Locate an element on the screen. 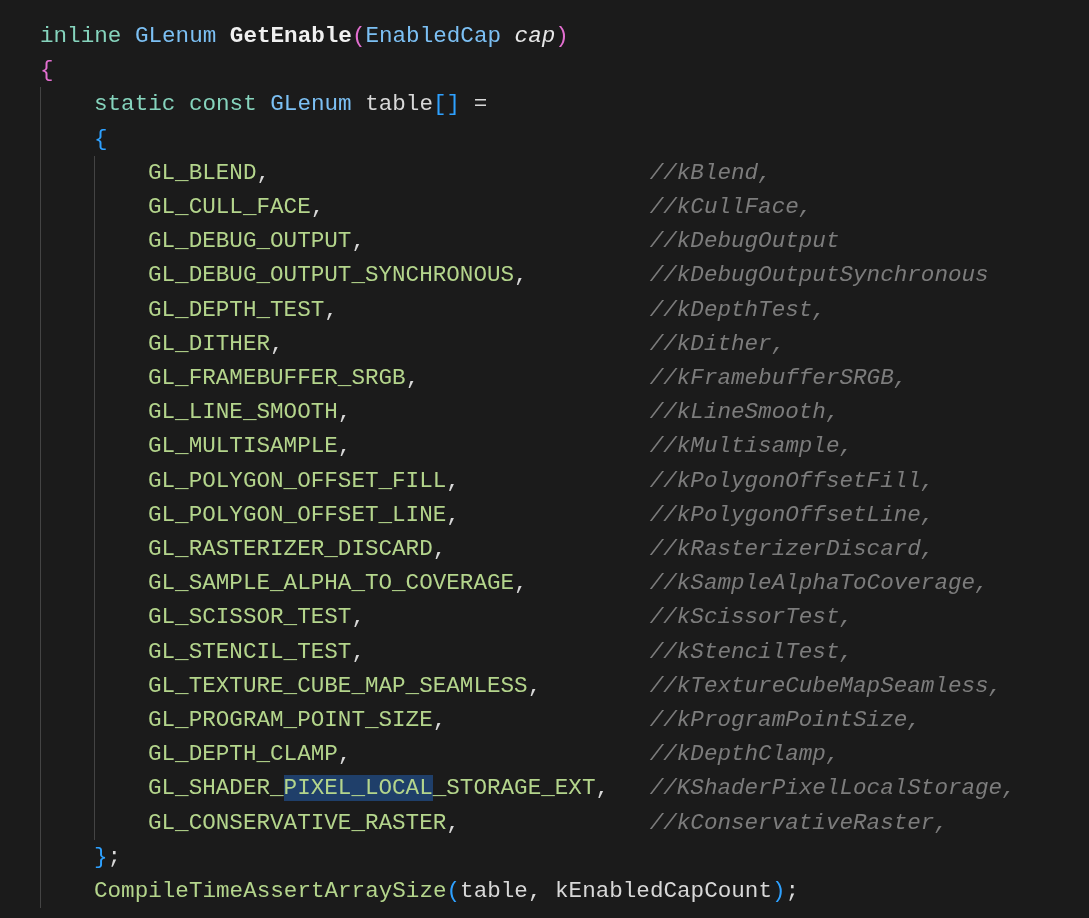 The width and height of the screenshot is (1089, 918). code-line: GL_POLYGON_OFFSET_LINE, is located at coordinates (304, 515).